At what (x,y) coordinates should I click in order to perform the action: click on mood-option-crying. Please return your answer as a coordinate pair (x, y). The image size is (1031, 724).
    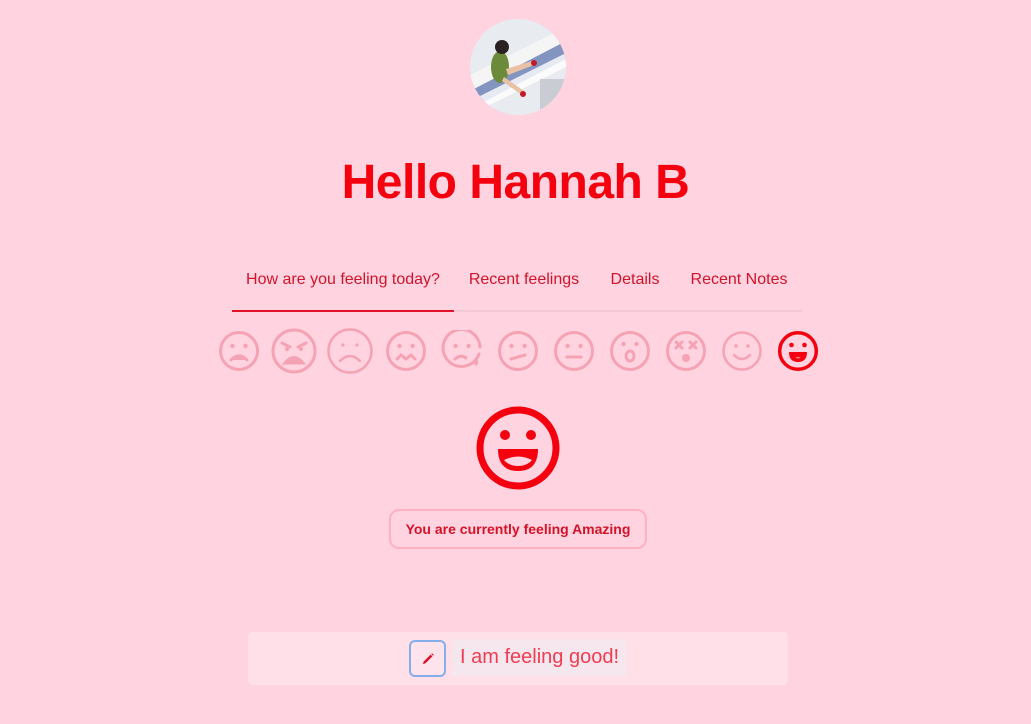
    Looking at the image, I should click on (462, 351).